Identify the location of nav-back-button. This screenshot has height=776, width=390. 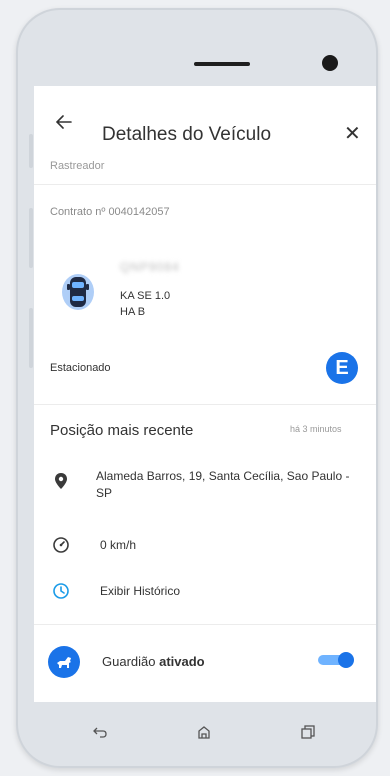
(100, 732).